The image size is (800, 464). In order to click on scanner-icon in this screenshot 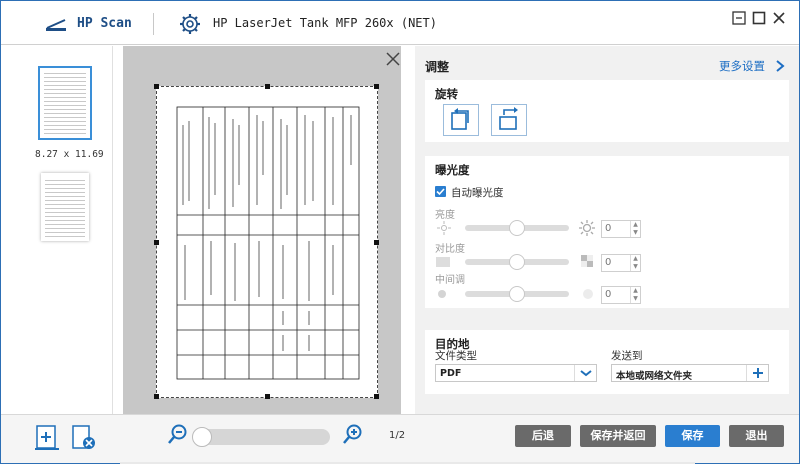, I will do `click(56, 25)`.